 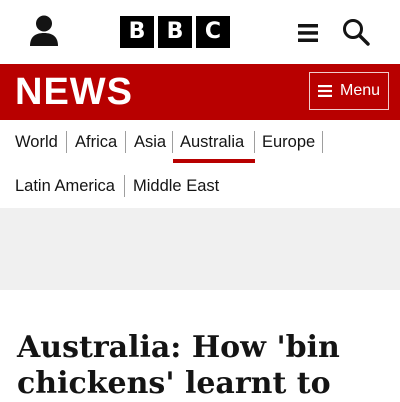 I want to click on nav-item-asia: Asia, so click(x=150, y=142).